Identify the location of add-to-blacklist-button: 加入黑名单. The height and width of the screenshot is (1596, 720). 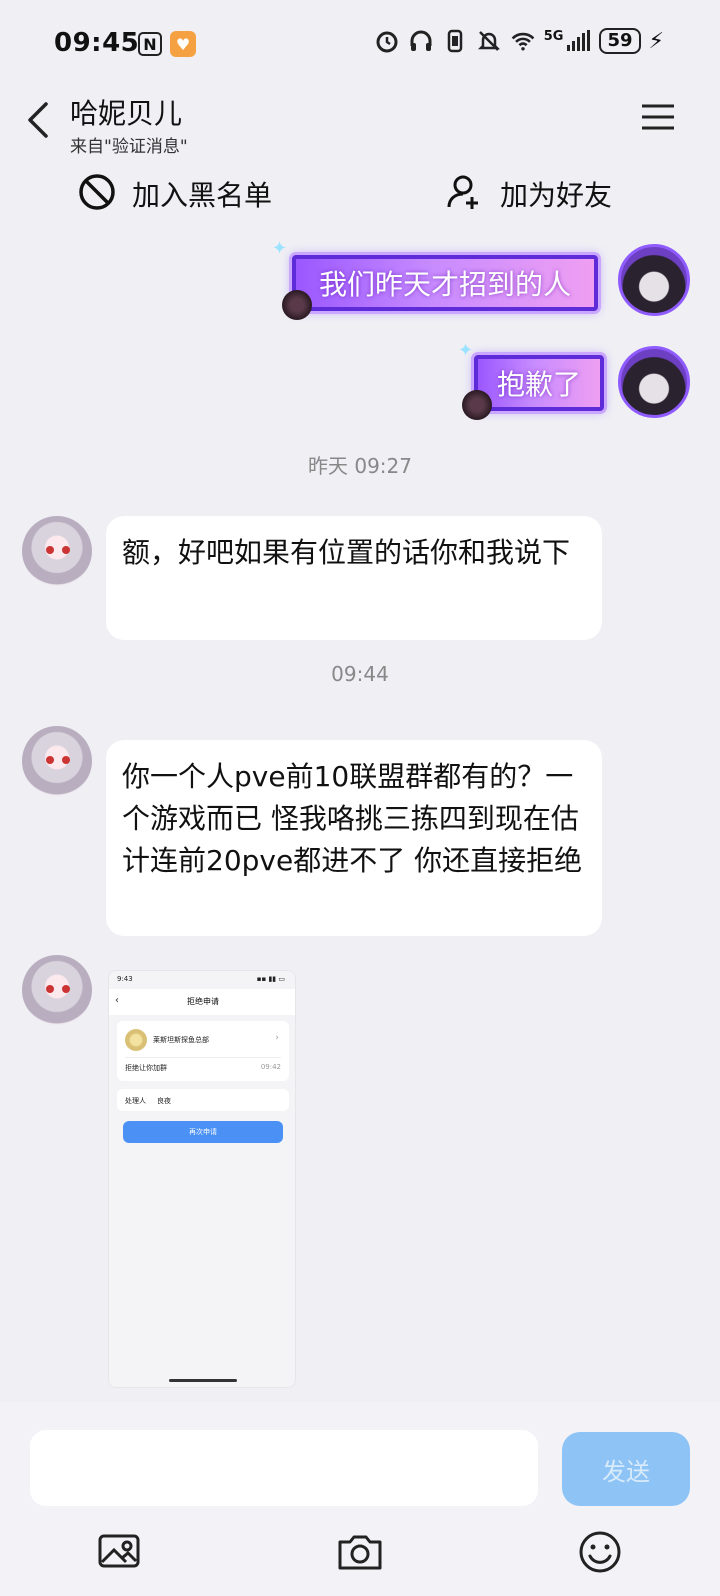
(175, 194).